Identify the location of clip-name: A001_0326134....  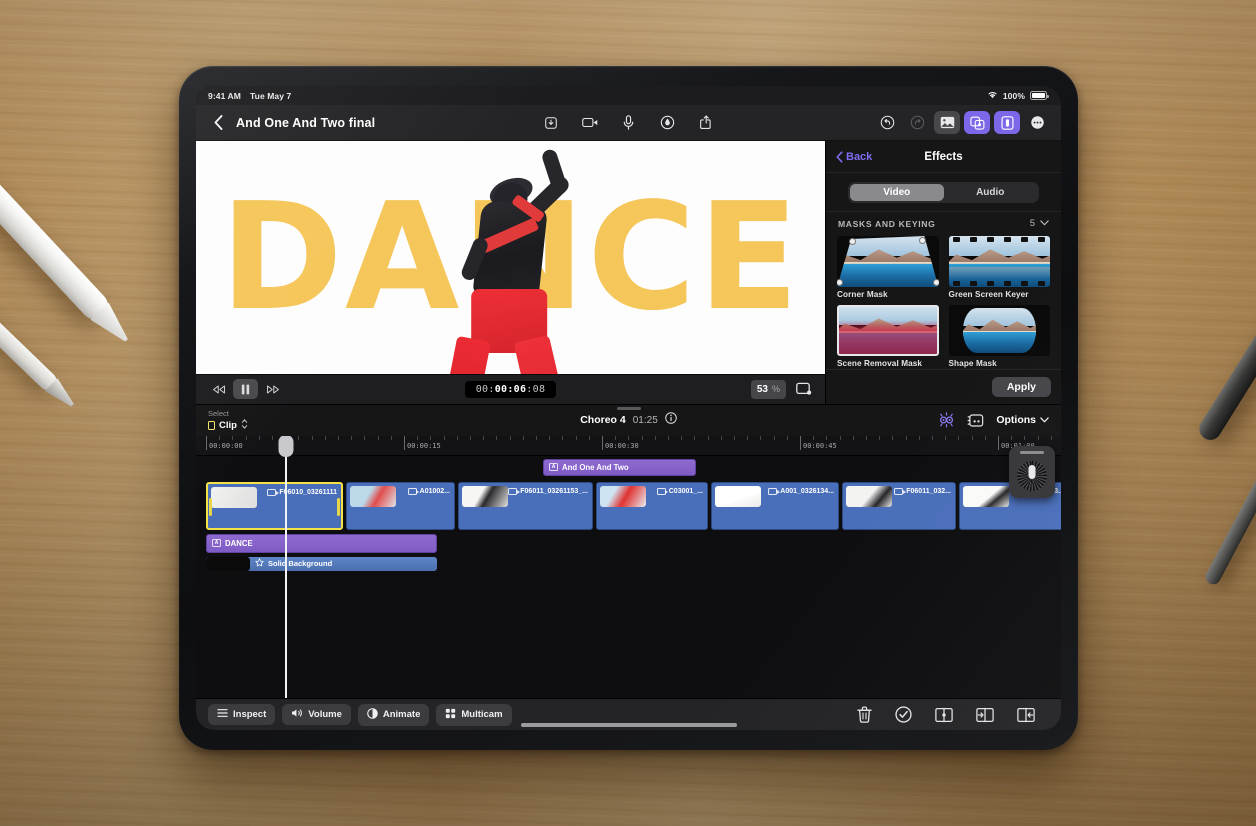
(807, 491).